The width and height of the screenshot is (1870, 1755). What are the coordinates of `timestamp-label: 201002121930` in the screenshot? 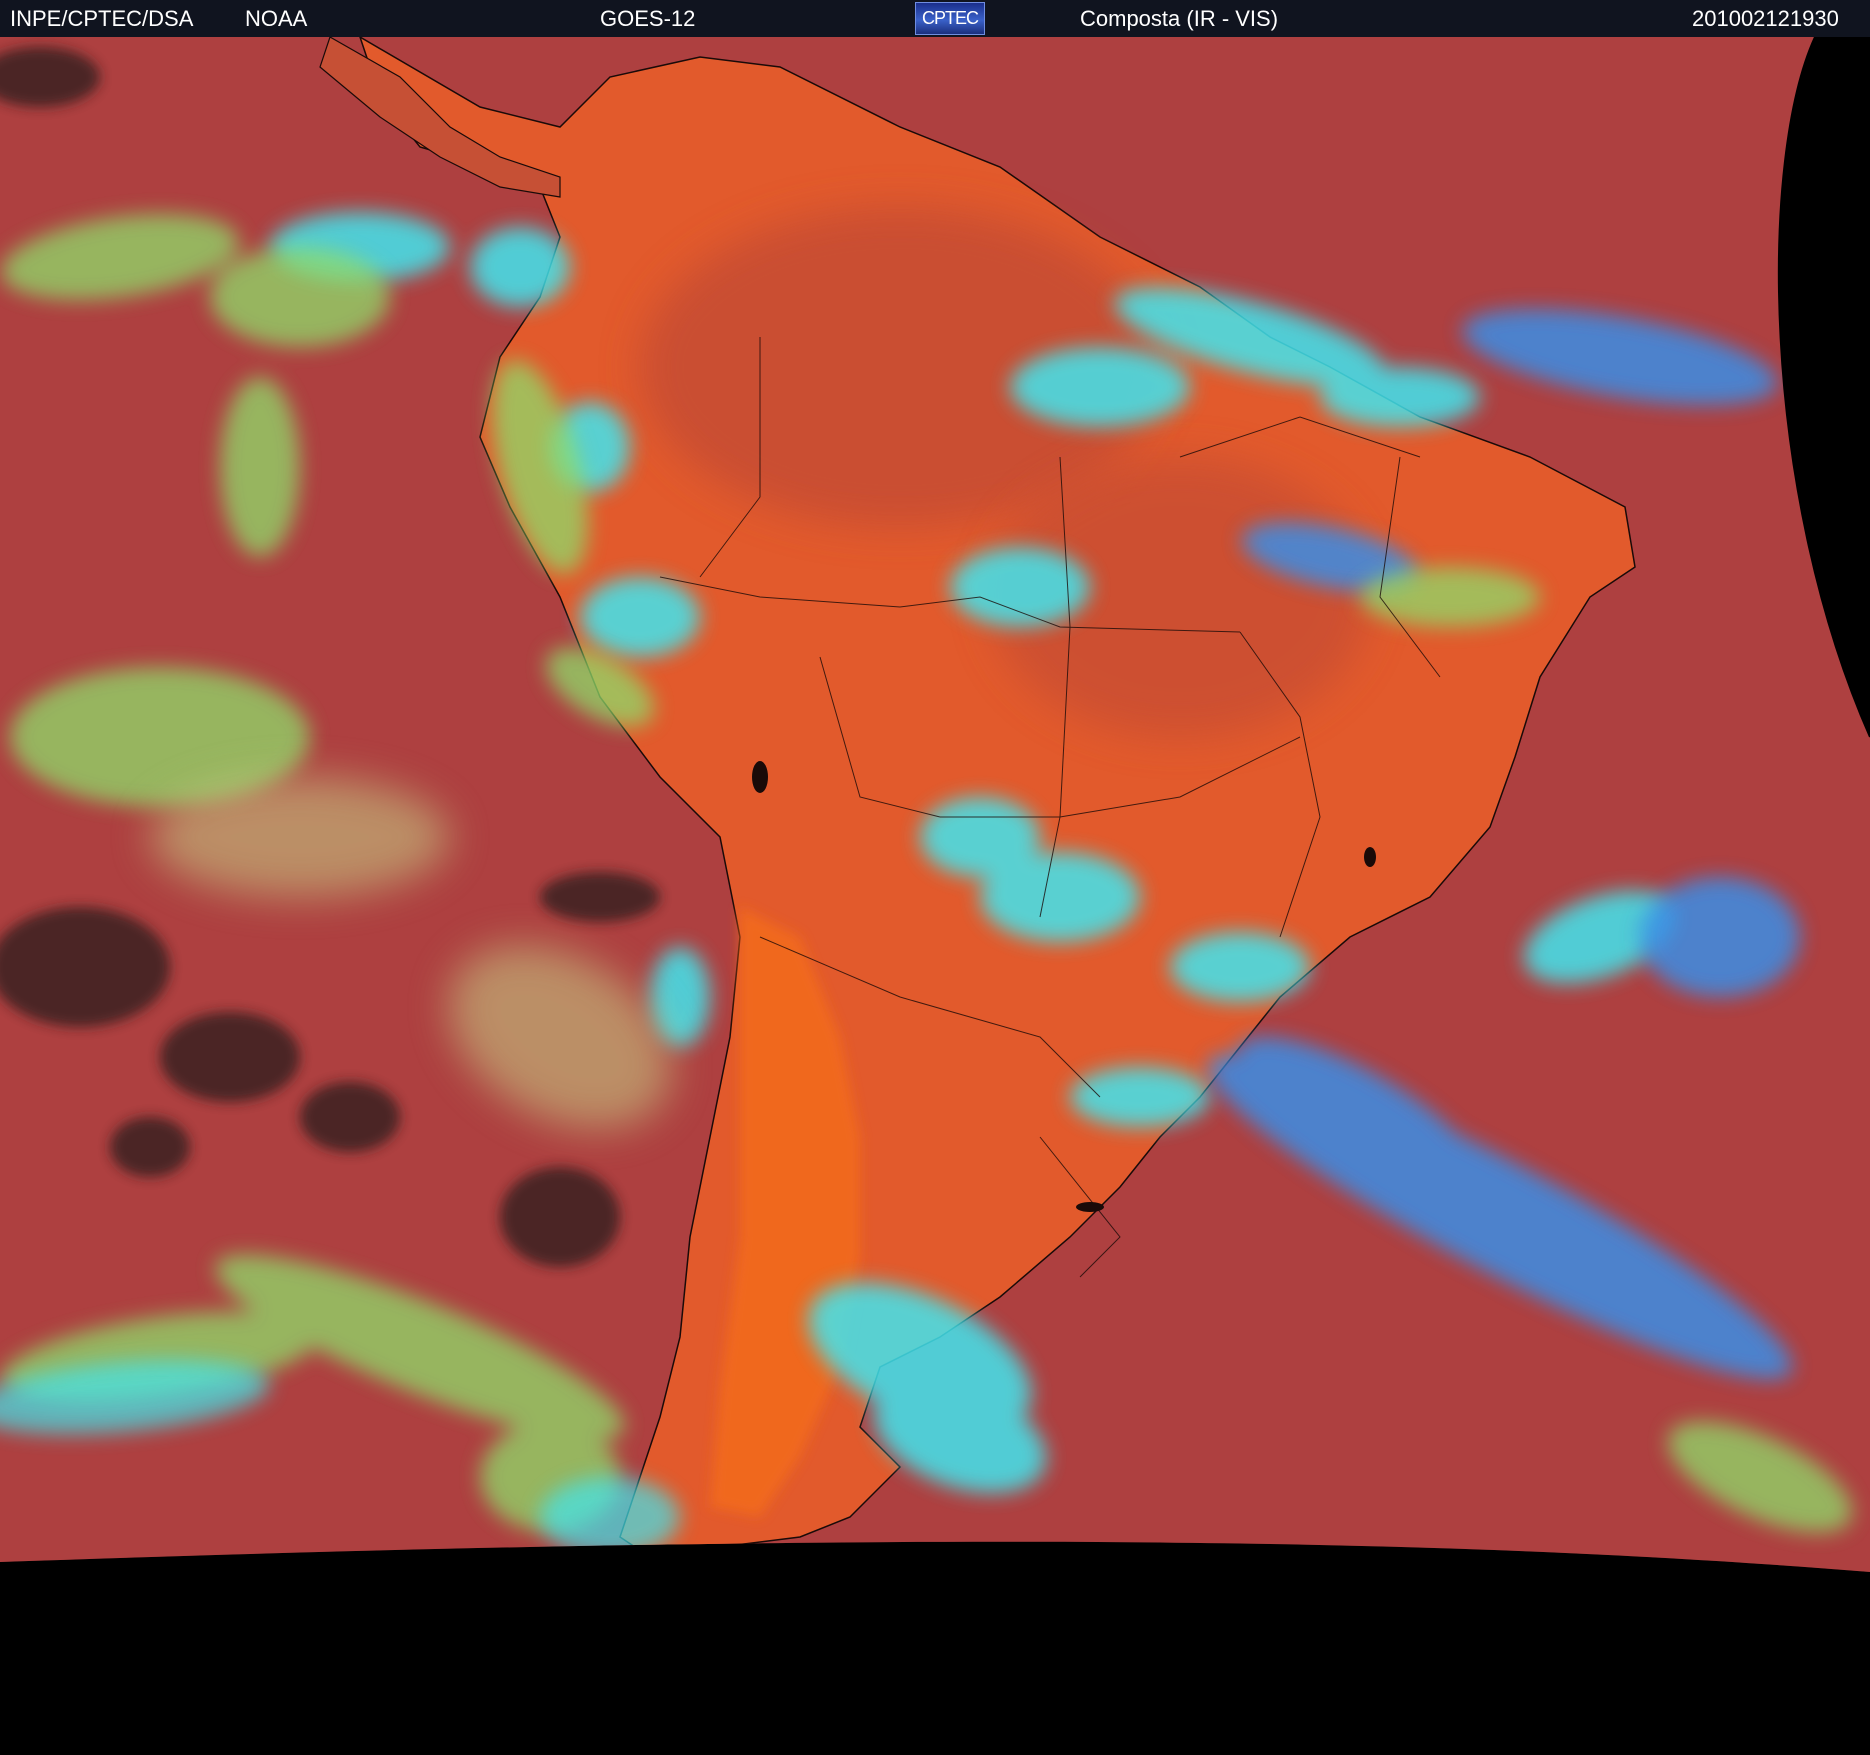 It's located at (1765, 18).